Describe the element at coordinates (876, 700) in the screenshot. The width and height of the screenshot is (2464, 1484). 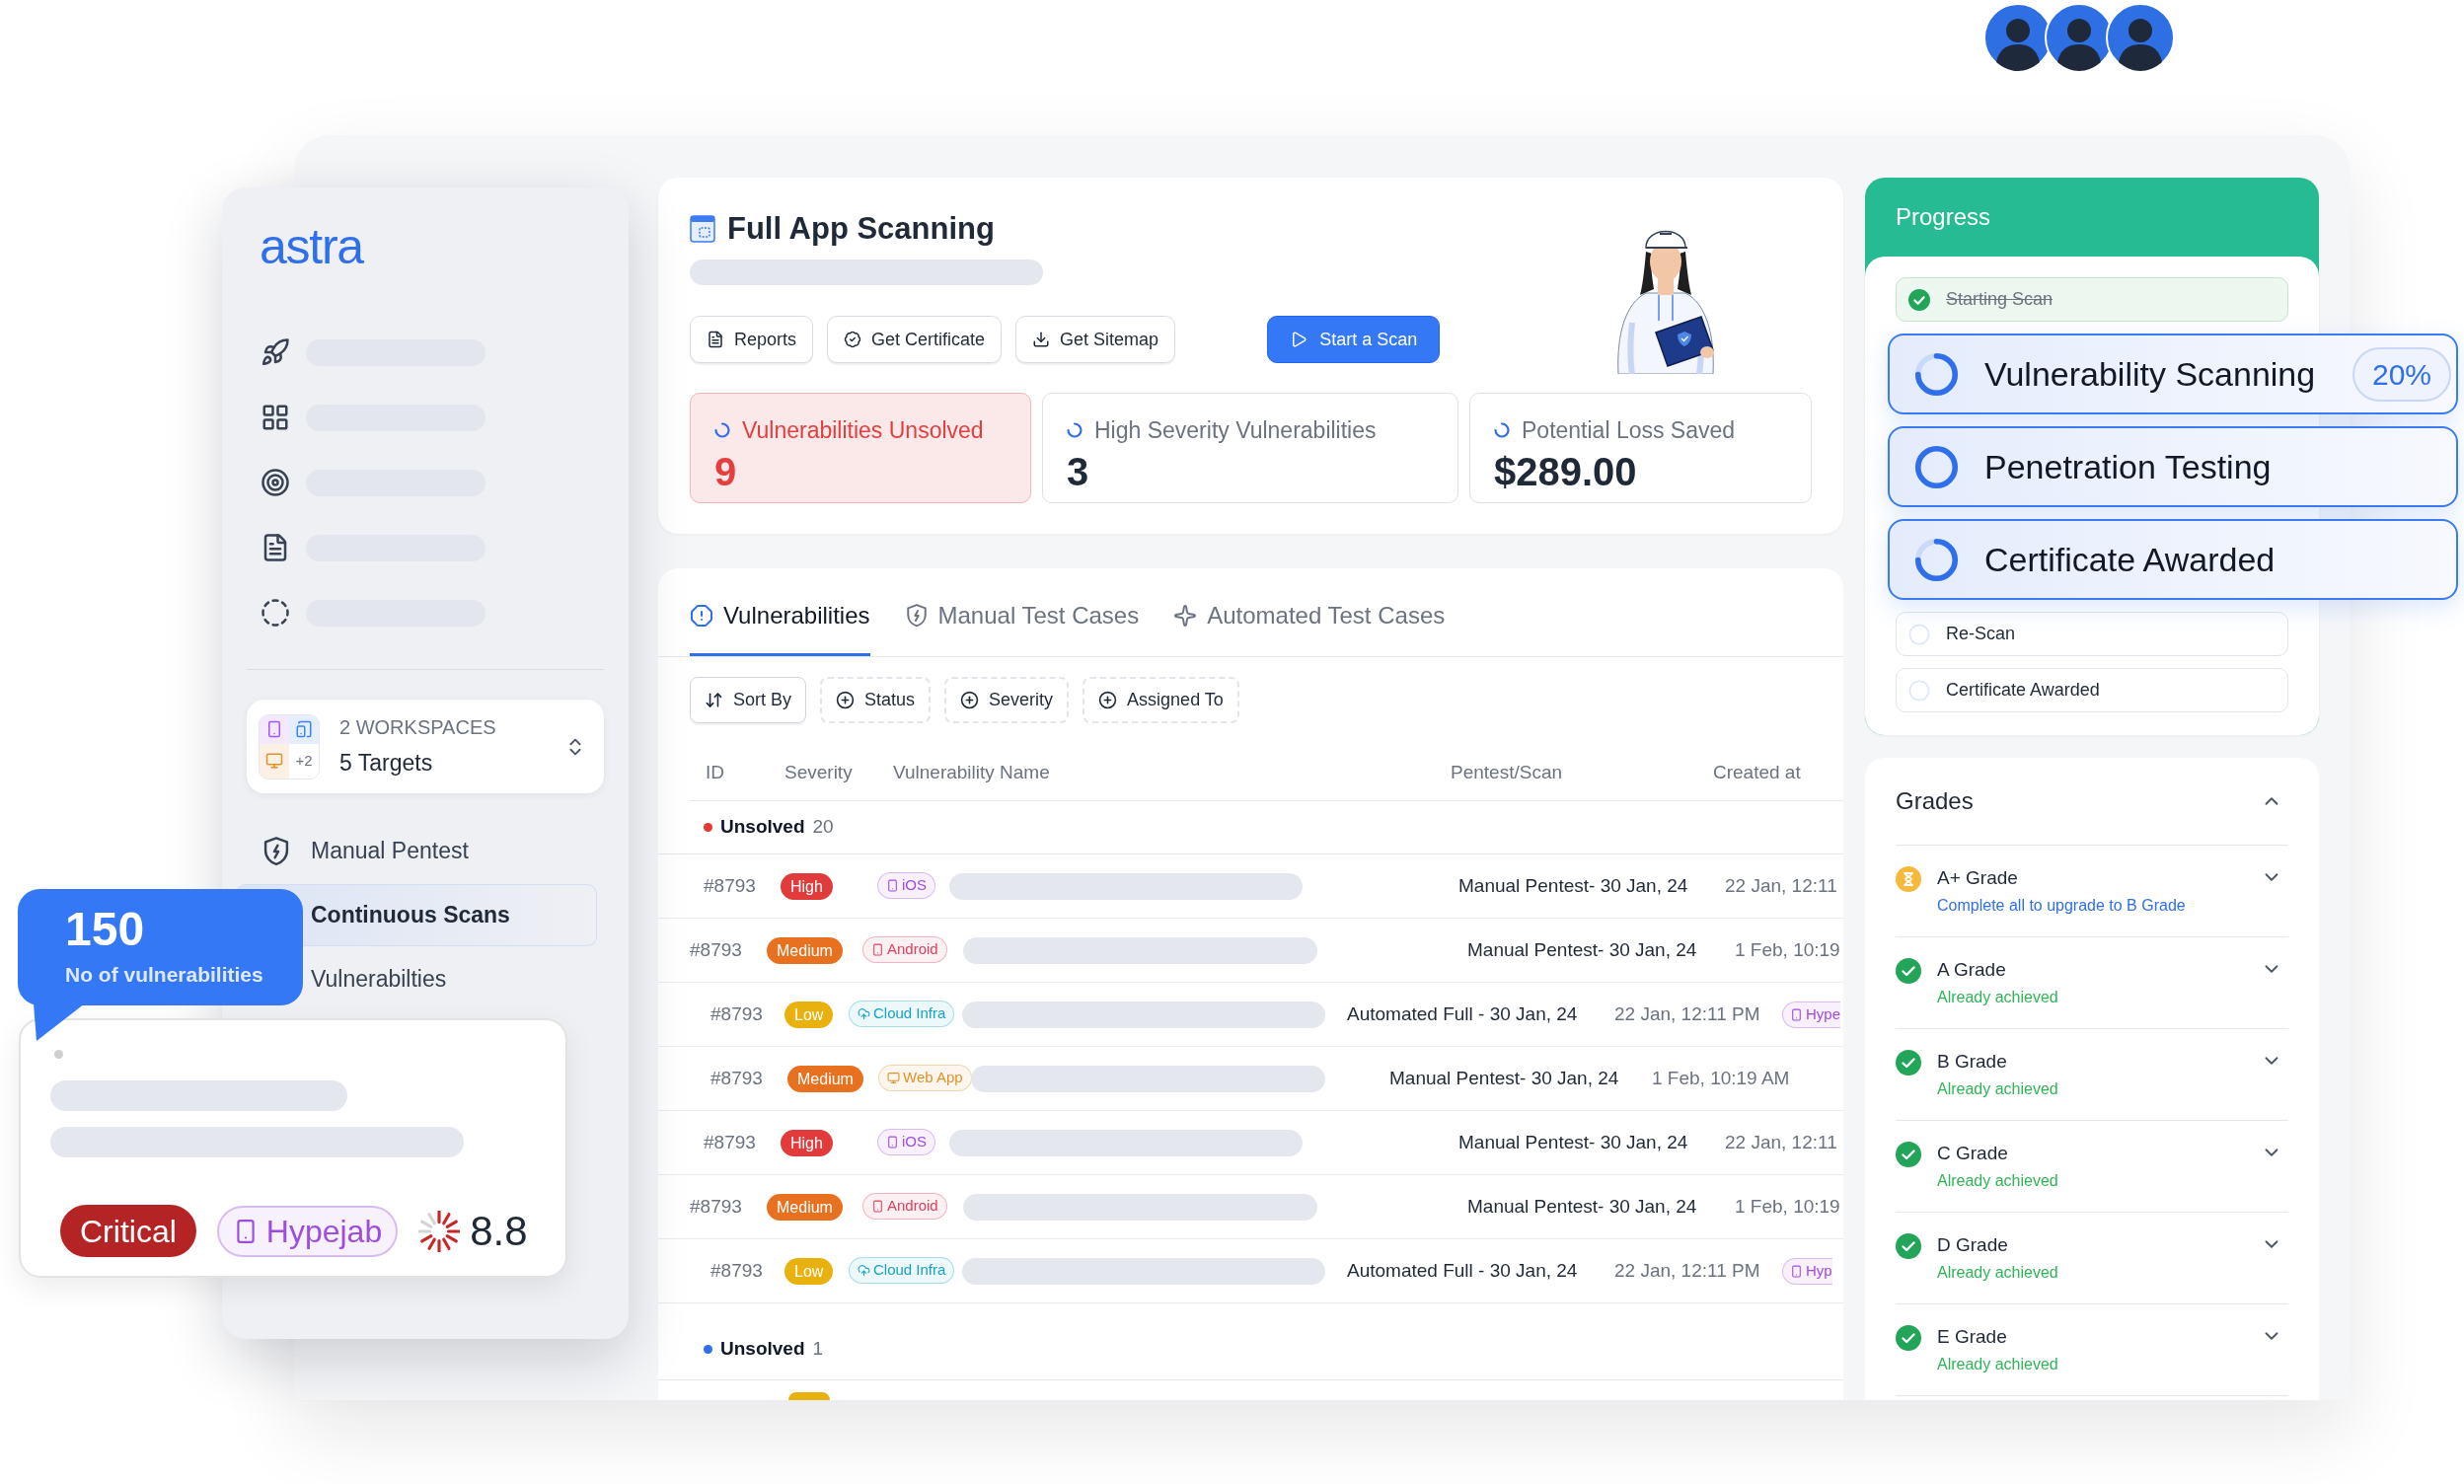
I see `filter-button: Status` at that location.